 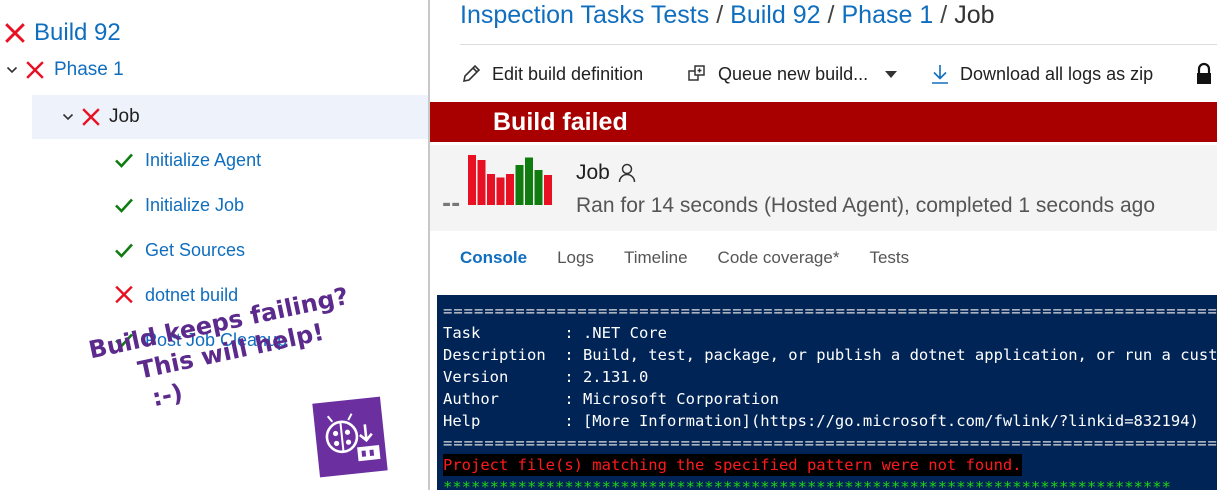 I want to click on console-line: Version : 2.131.0, so click(x=546, y=377).